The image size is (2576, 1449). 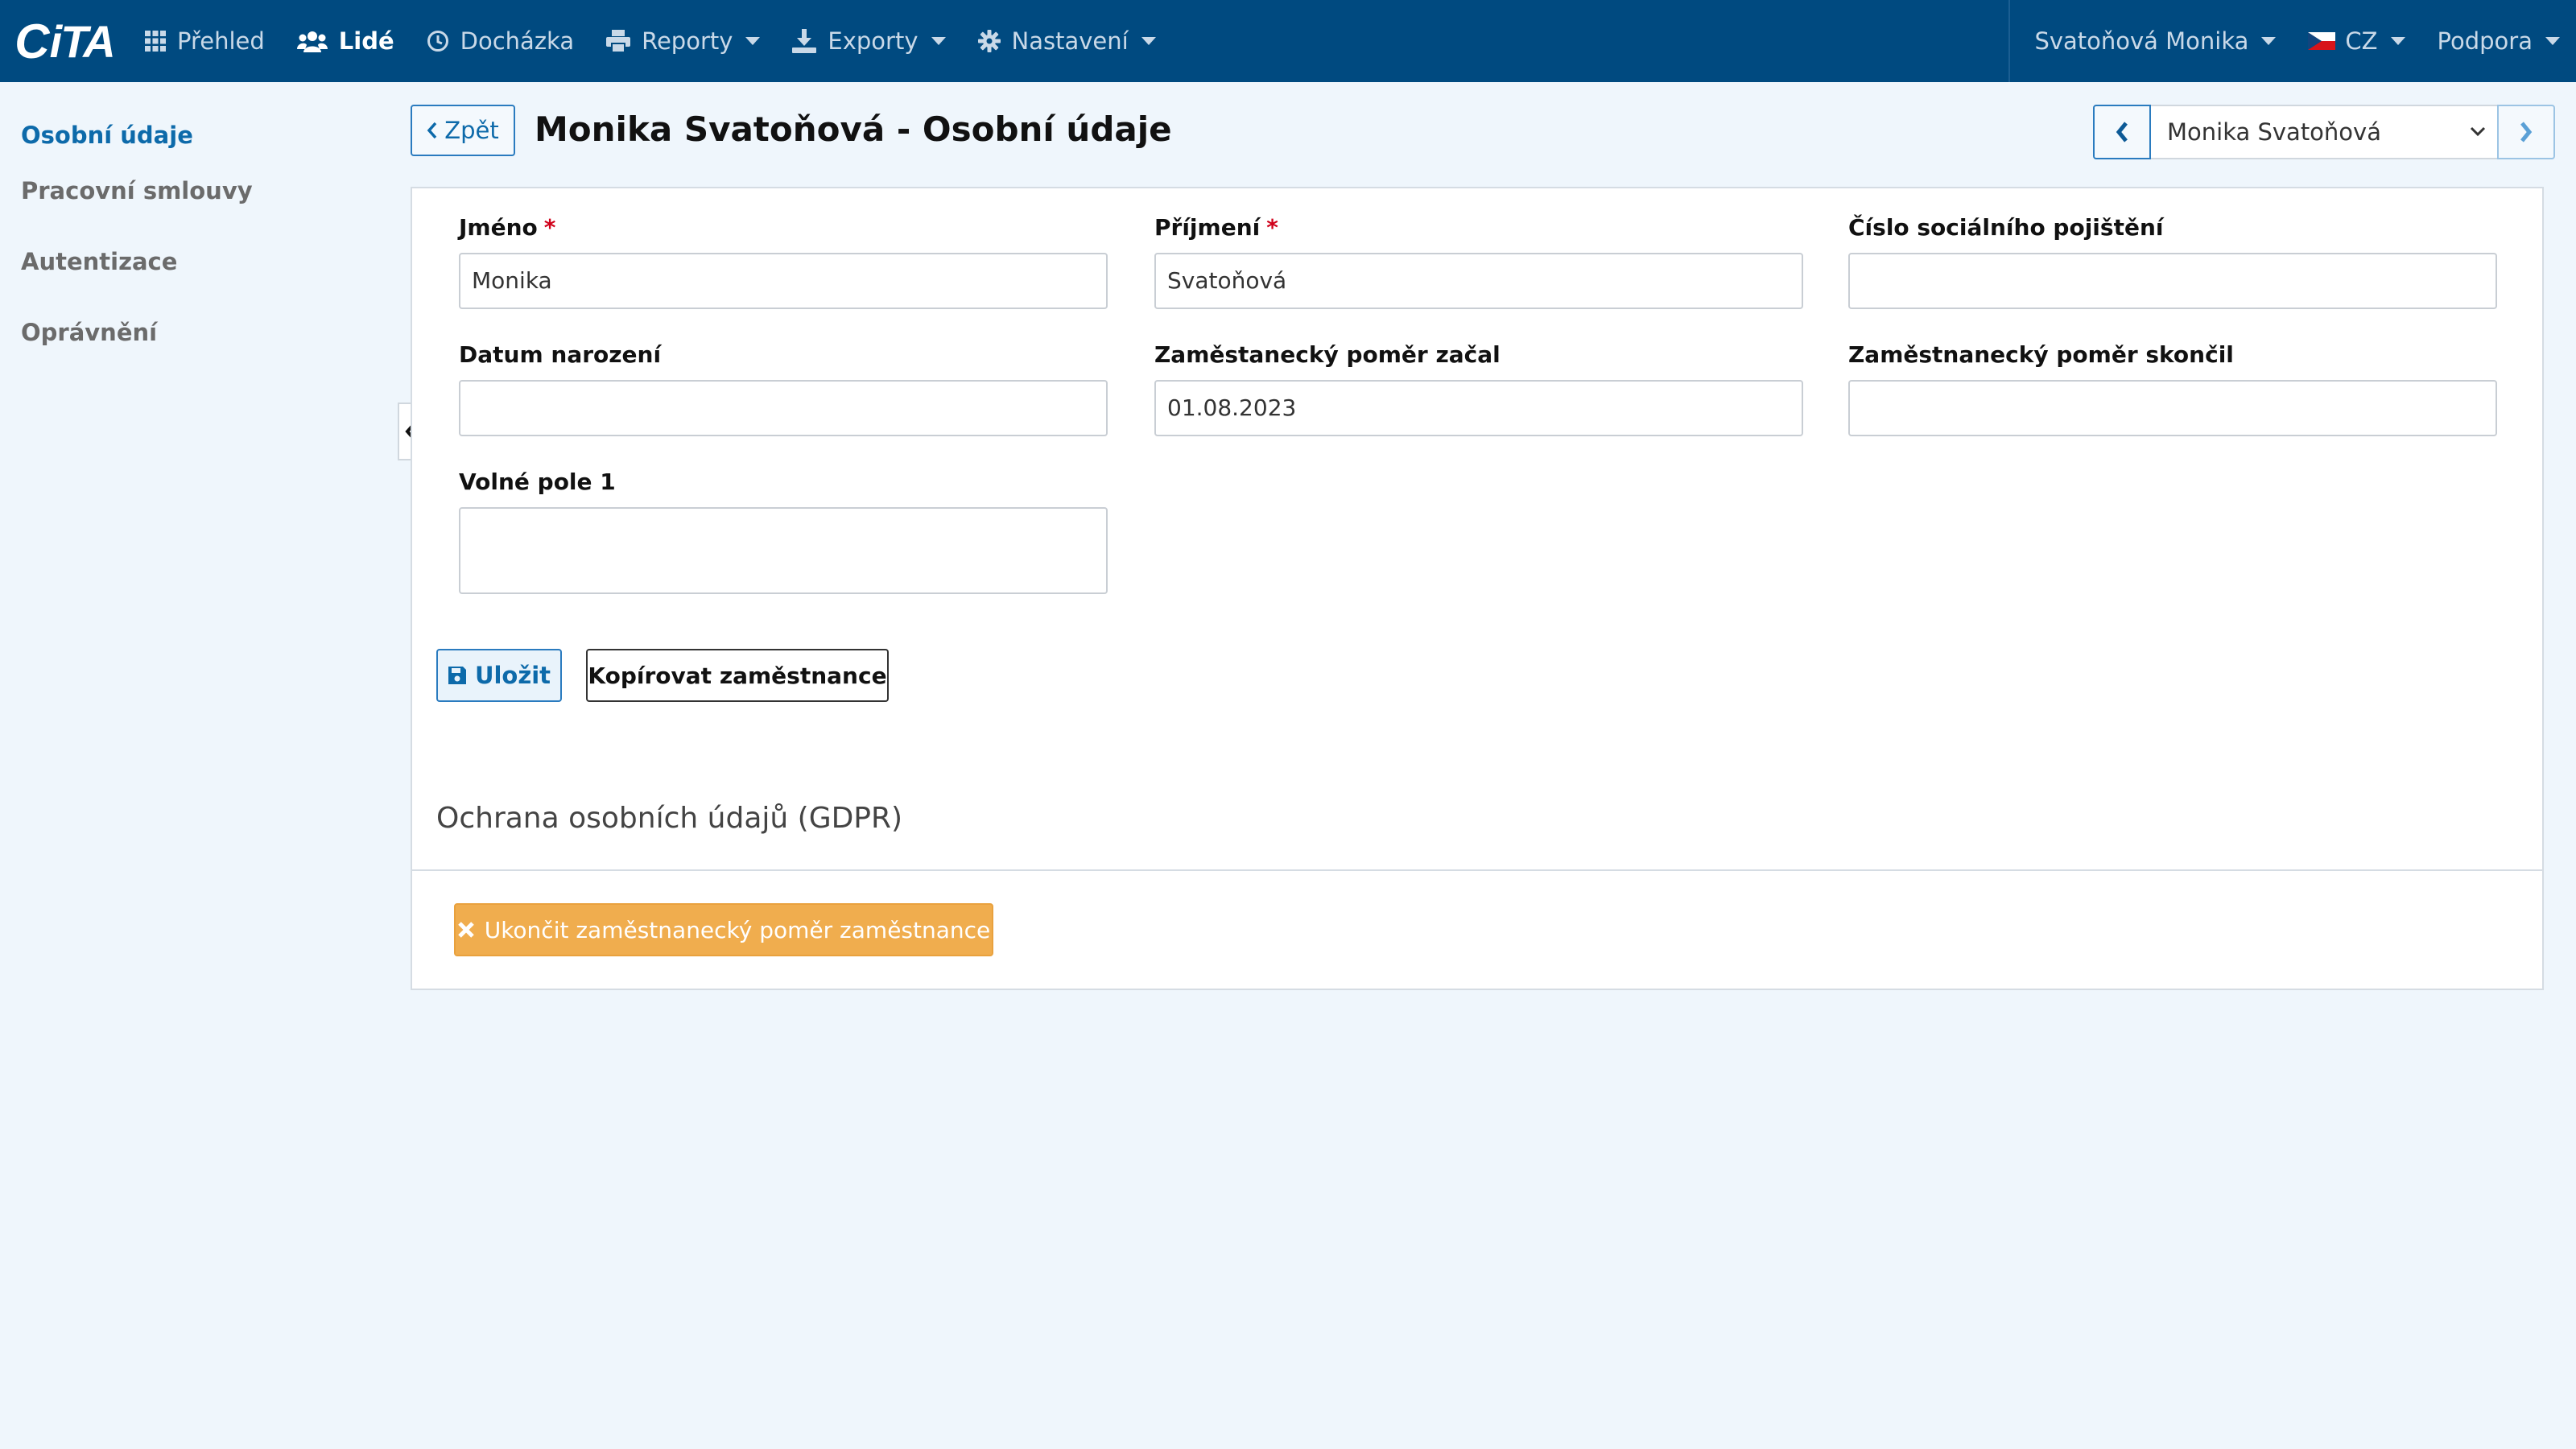 I want to click on employee-navigator: Monika Svatoňová, so click(x=2324, y=132).